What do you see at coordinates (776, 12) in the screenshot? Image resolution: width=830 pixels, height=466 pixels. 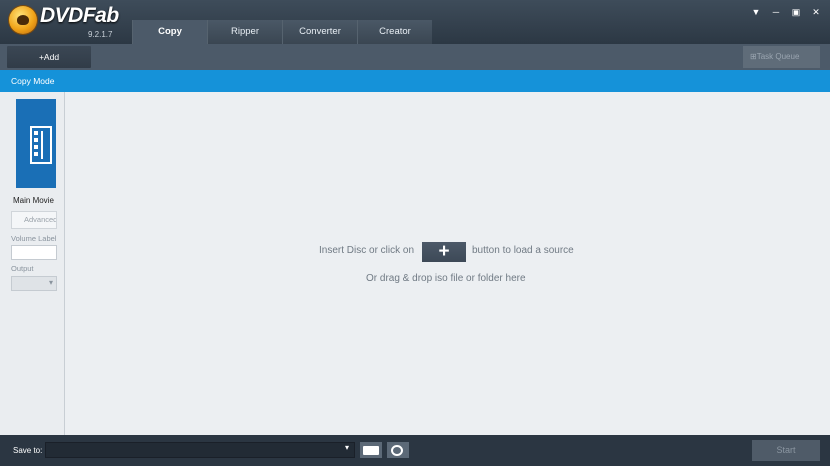 I see `minimize-icon: ─` at bounding box center [776, 12].